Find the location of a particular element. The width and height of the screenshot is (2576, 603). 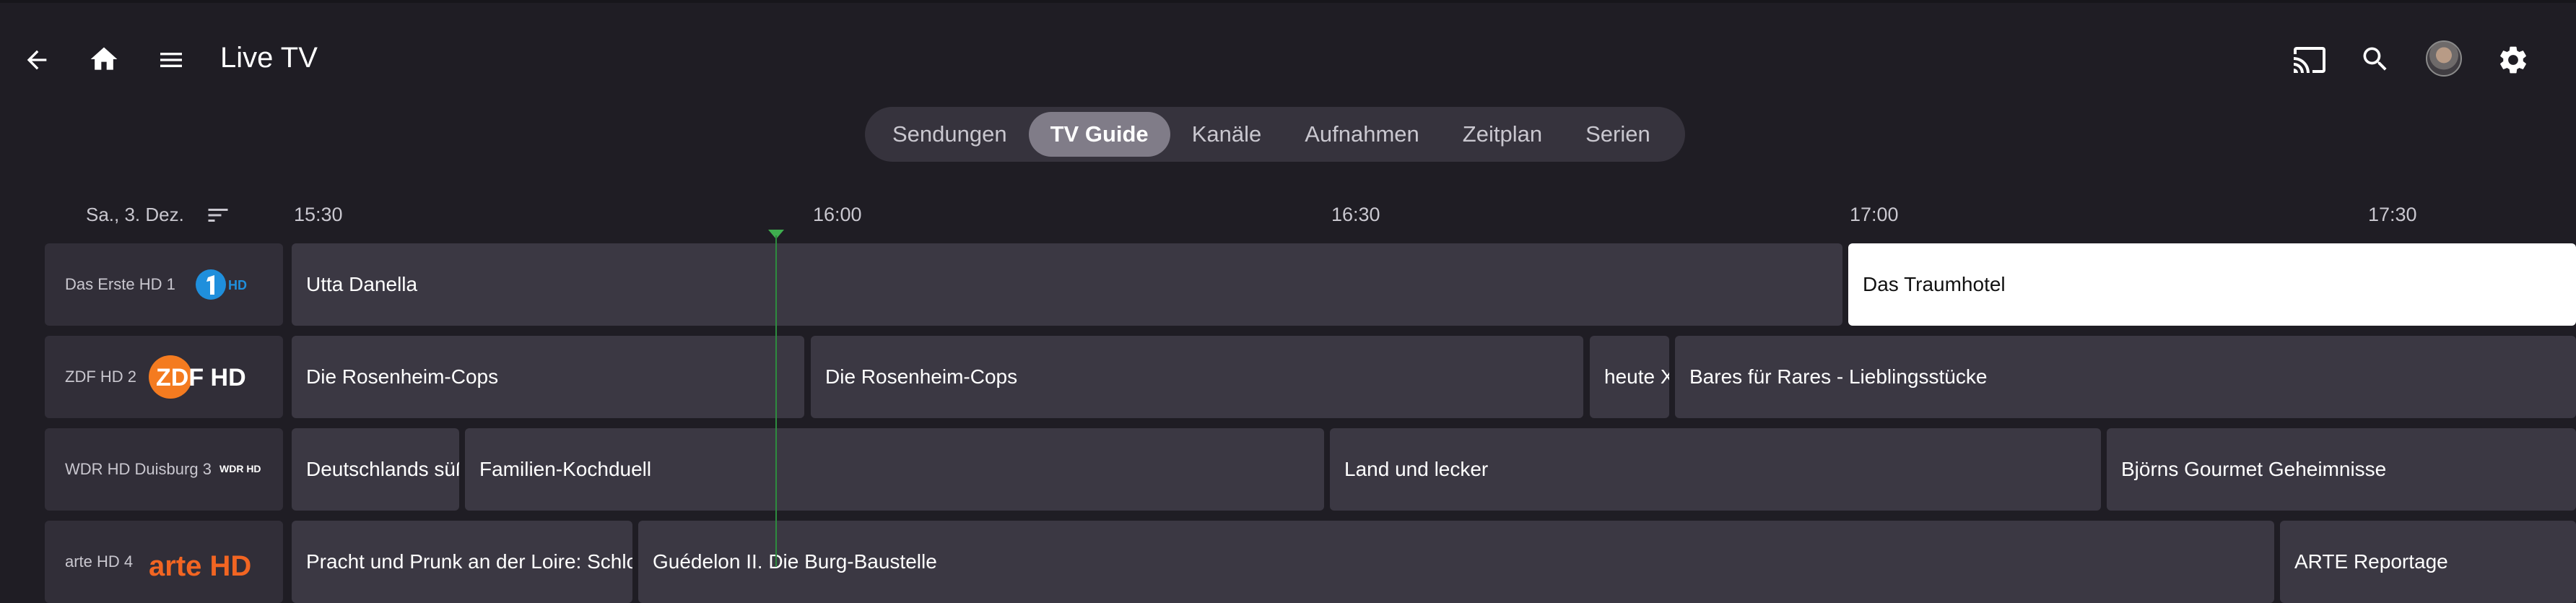

cast-icon is located at coordinates (2309, 59).